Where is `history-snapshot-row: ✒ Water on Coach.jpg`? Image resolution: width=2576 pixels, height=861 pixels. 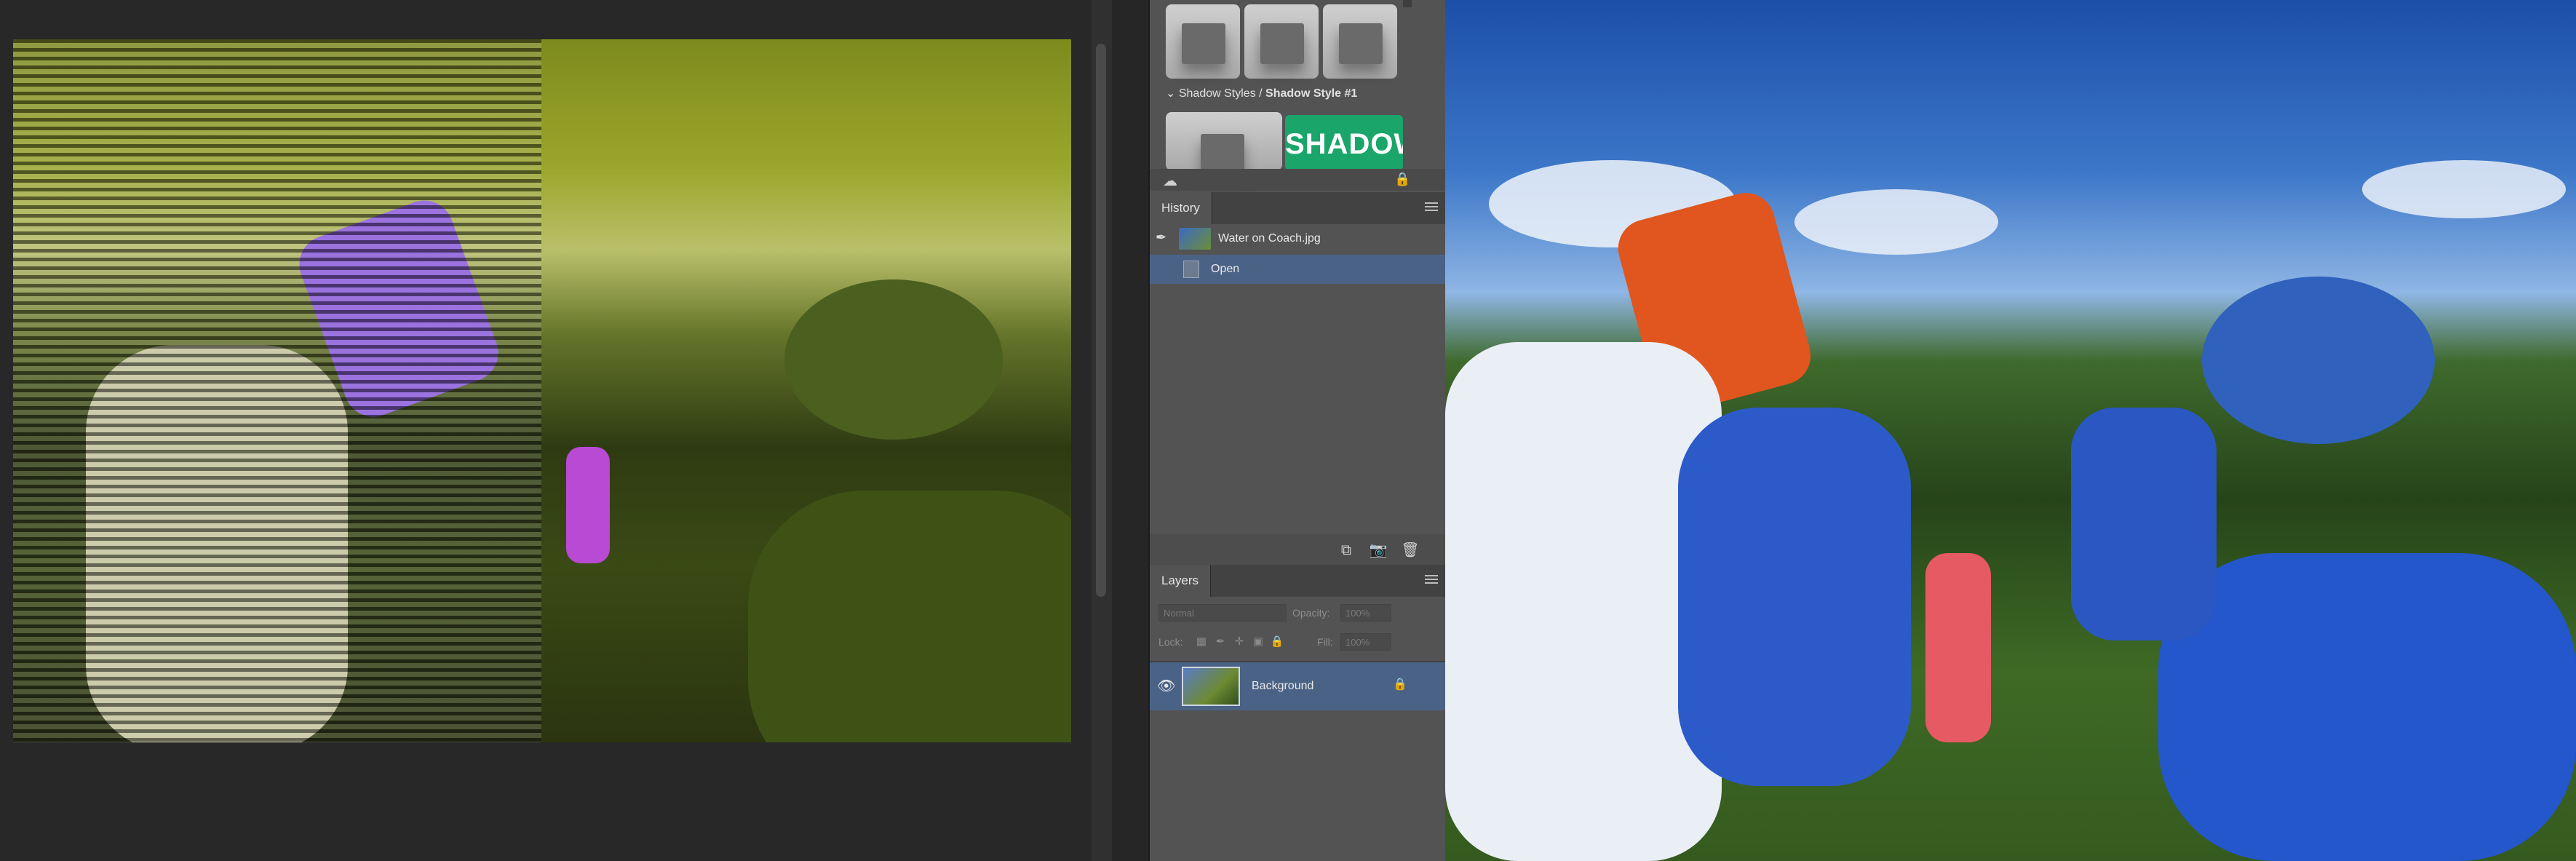 history-snapshot-row: ✒ Water on Coach.jpg is located at coordinates (1298, 238).